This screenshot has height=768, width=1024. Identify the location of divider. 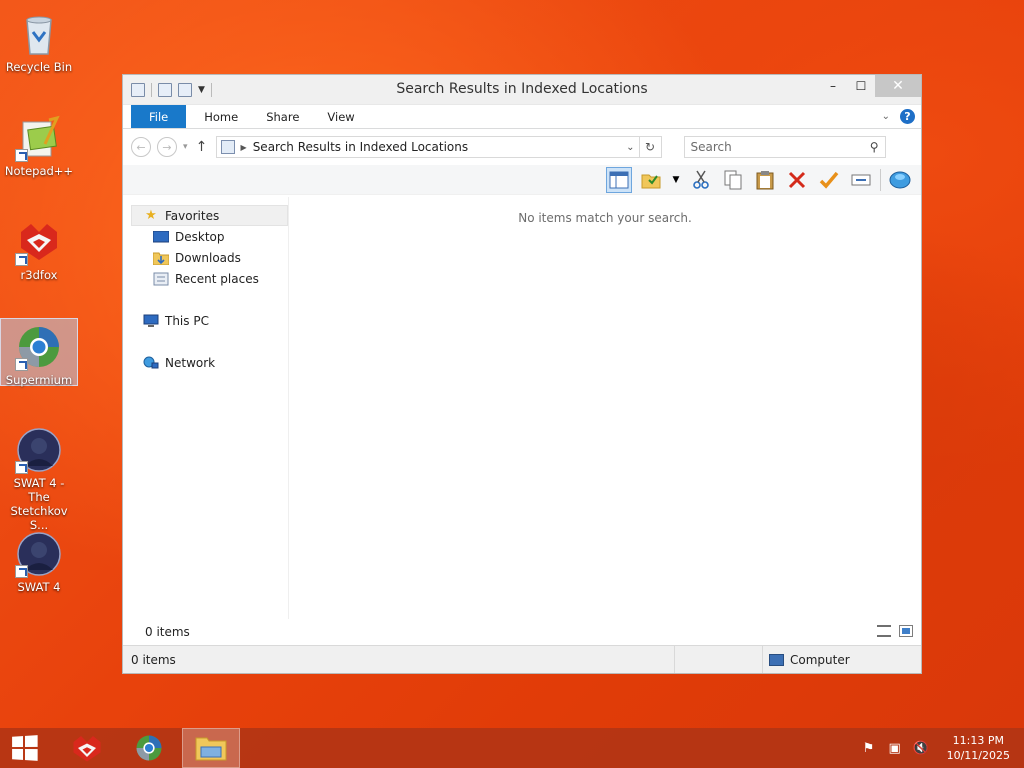
(151, 89).